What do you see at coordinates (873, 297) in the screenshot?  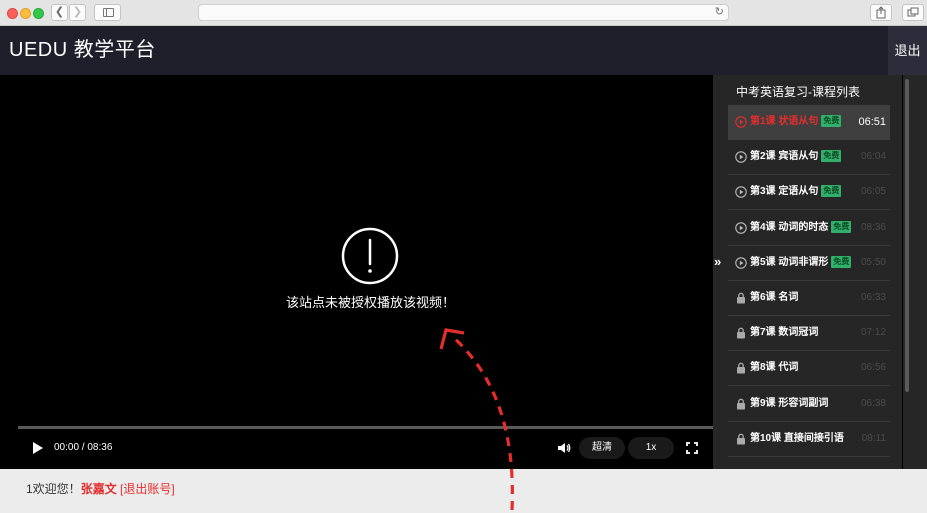 I see `lesson-duration: 06:33` at bounding box center [873, 297].